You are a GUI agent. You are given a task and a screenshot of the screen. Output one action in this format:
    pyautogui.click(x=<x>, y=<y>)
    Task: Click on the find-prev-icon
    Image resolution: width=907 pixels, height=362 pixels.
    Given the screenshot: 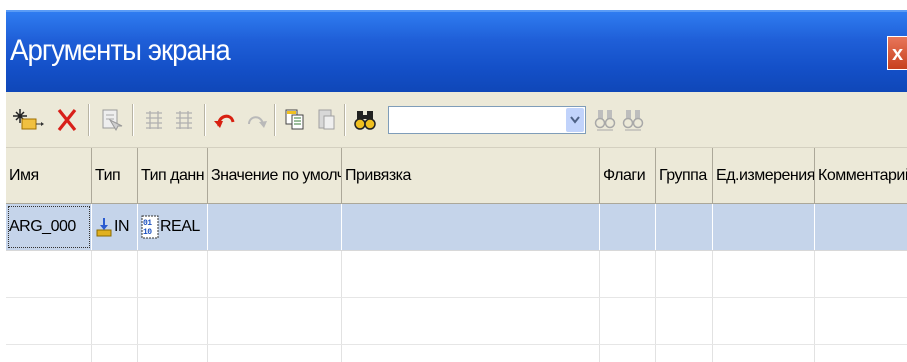 What is the action you would take?
    pyautogui.click(x=633, y=120)
    